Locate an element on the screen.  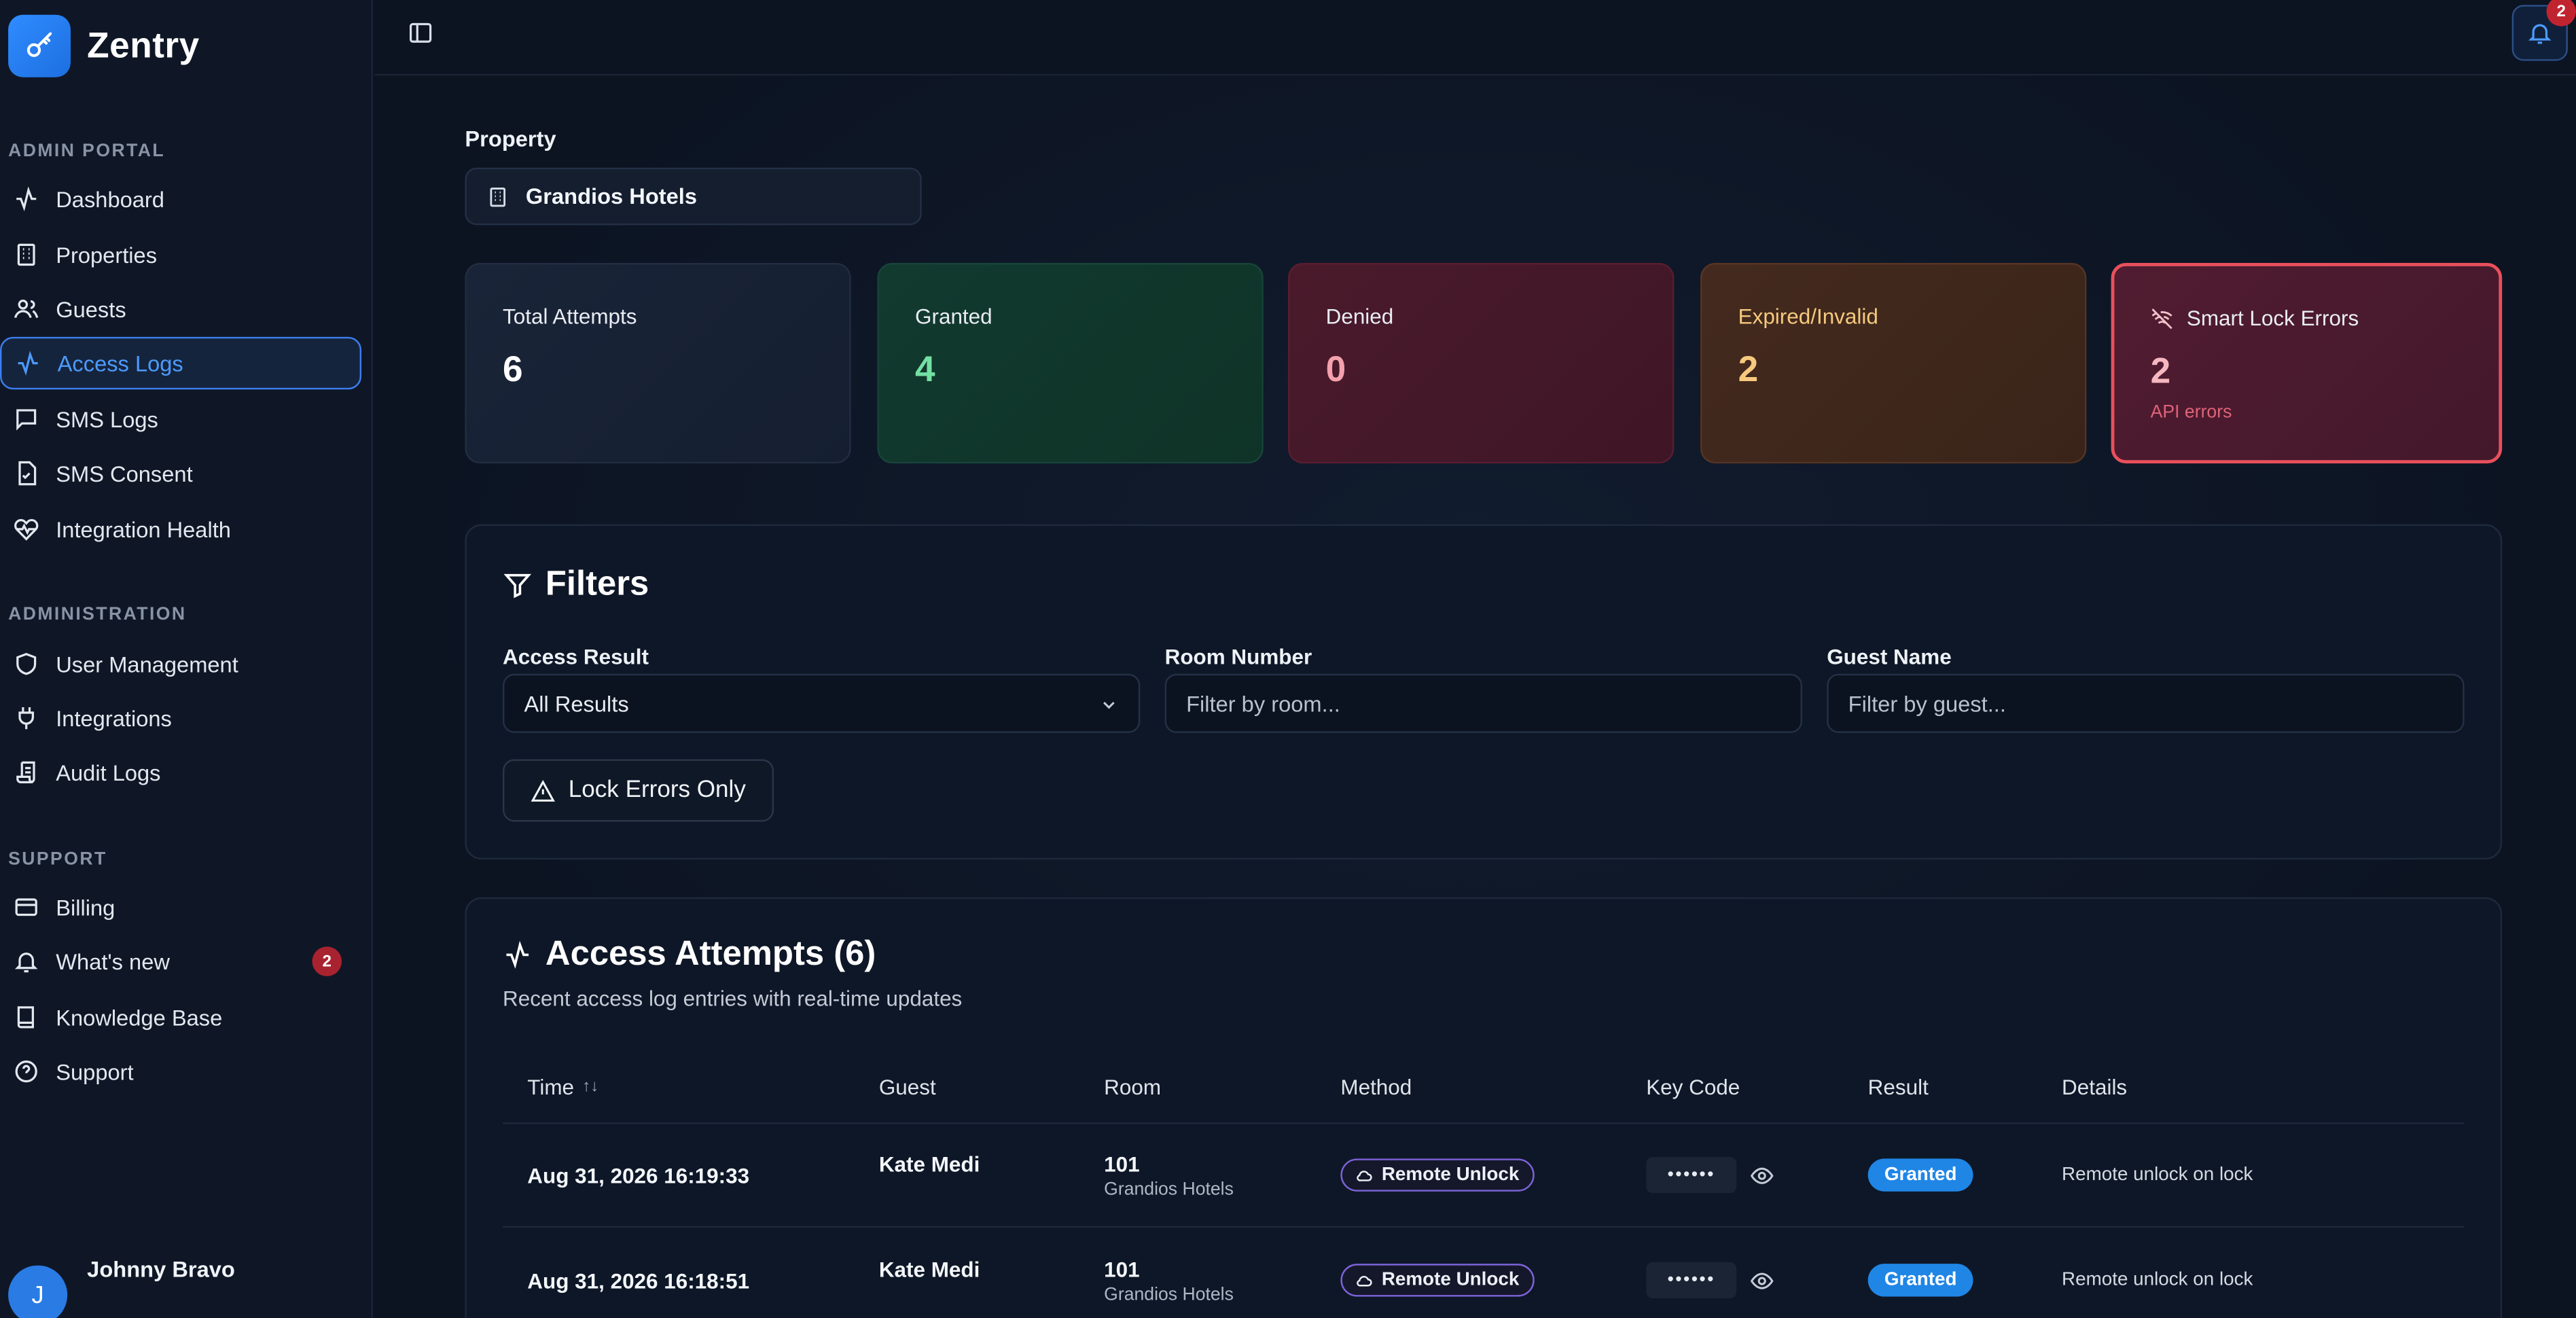
sidebar-item-billing: Billing is located at coordinates (181, 907).